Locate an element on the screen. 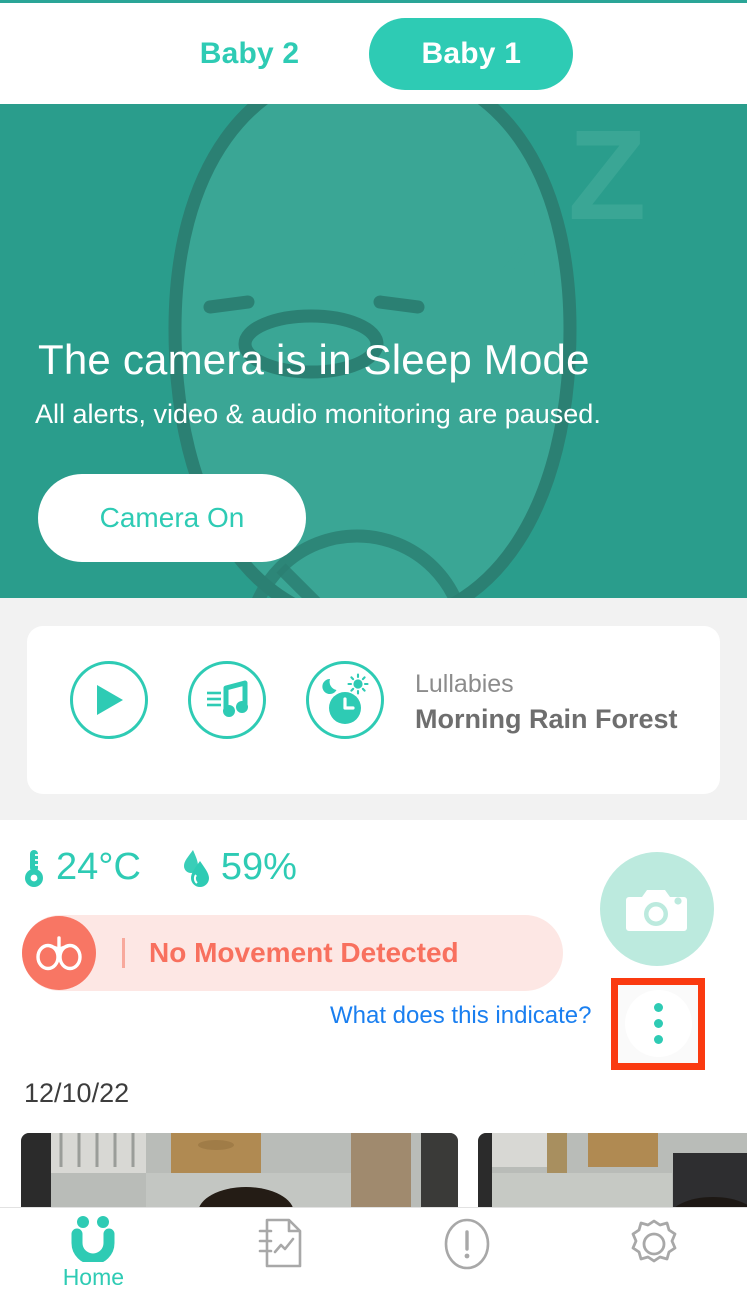 The width and height of the screenshot is (747, 1295). humidity-value: 59% is located at coordinates (258, 867).